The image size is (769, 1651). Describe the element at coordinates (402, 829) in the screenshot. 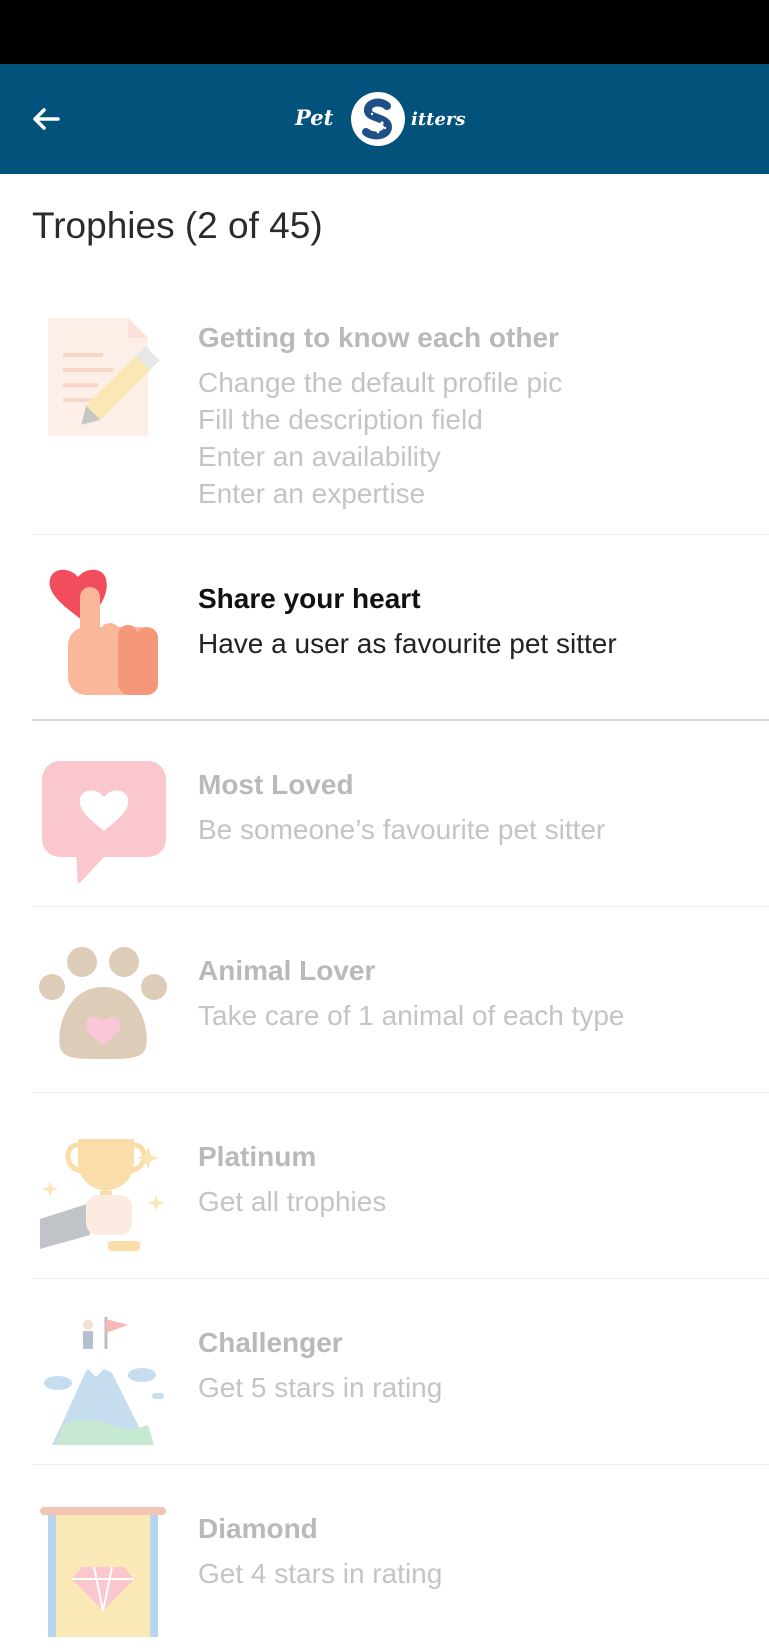

I see `trophy-requirement: Be someone’s favourite pet sitter` at that location.